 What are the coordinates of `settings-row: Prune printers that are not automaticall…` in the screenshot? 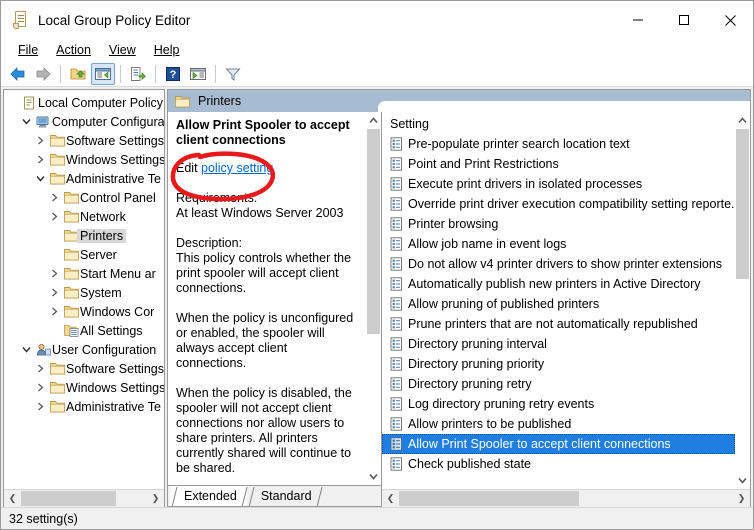 It's located at (558, 324).